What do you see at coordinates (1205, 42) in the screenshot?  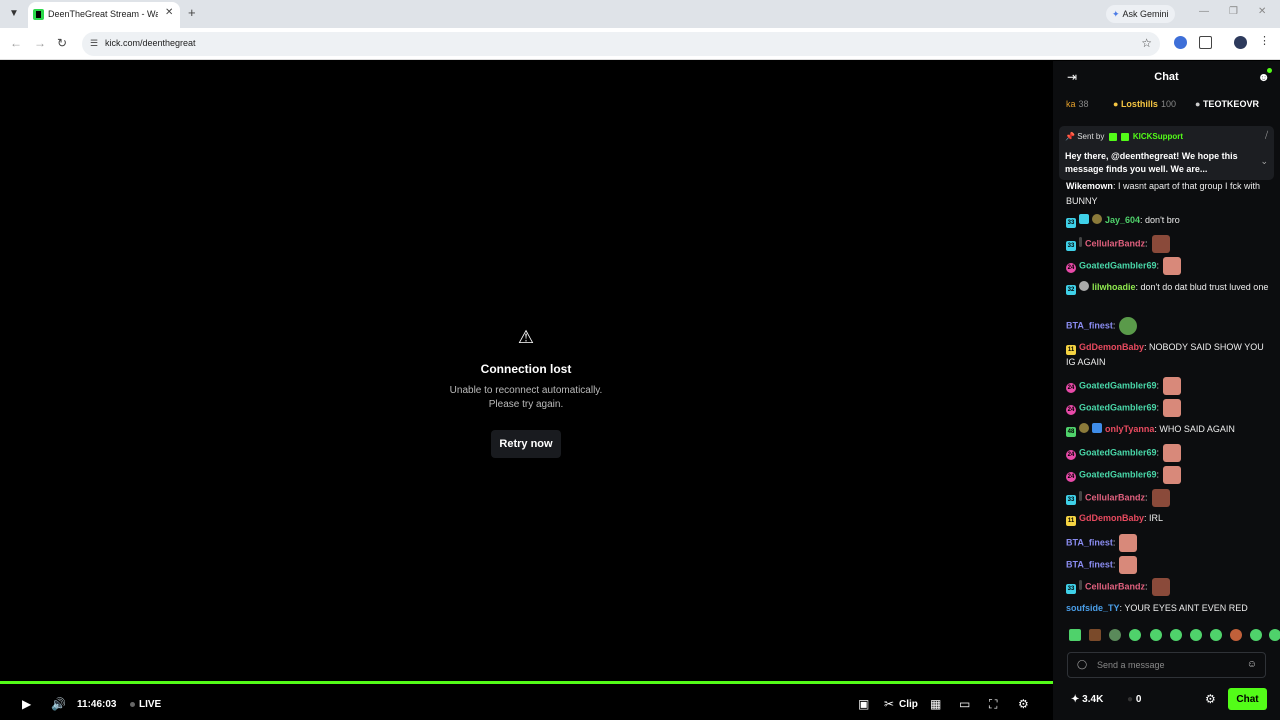 I see `extensions-puzzle-icon` at bounding box center [1205, 42].